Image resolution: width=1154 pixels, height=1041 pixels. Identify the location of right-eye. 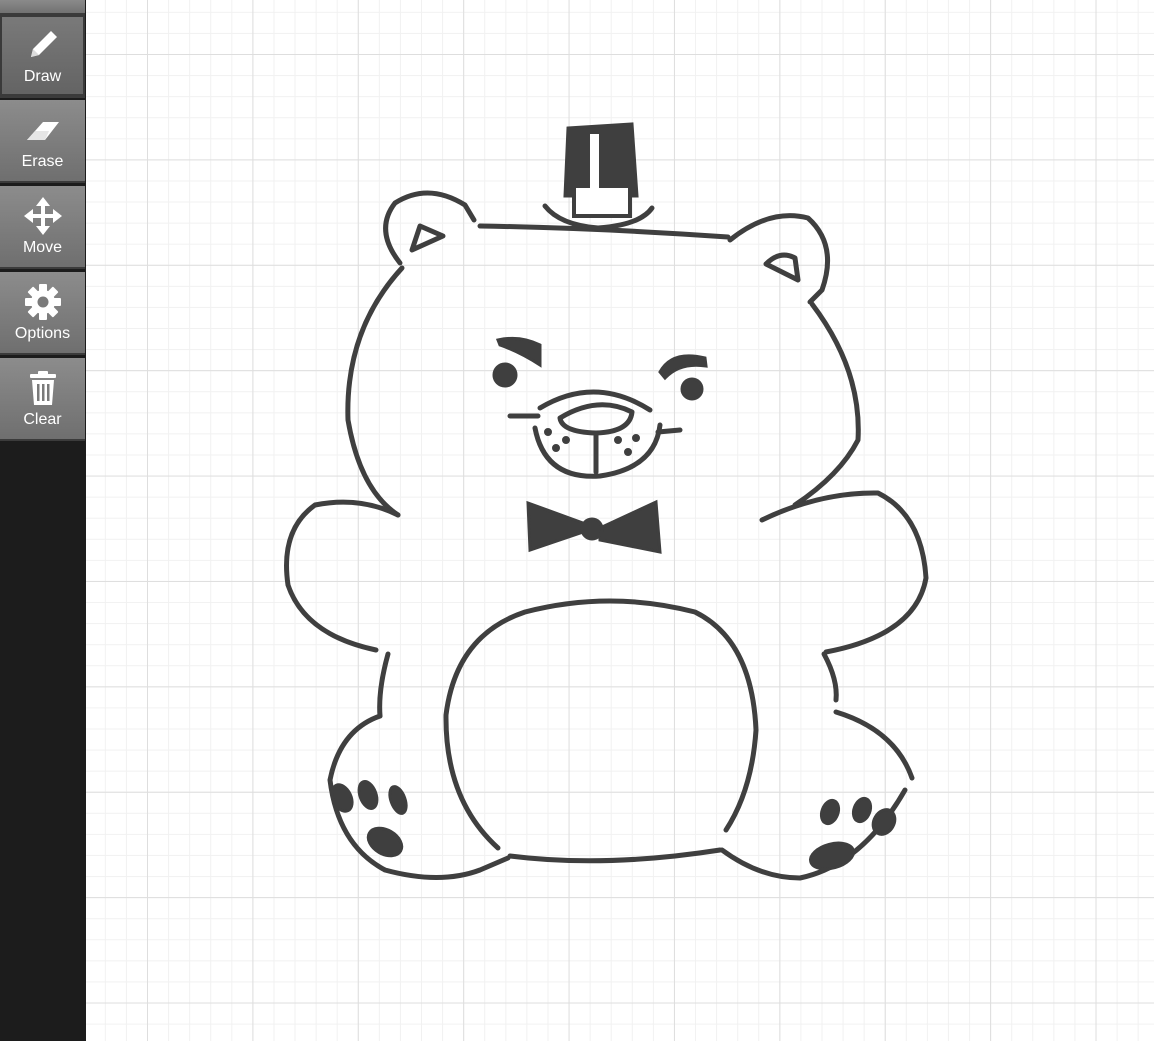
(692, 389).